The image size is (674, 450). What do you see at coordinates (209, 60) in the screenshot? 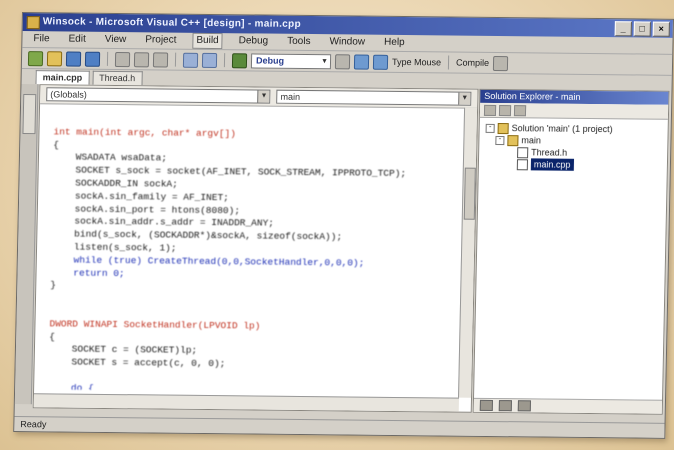
I see `redo-icon` at bounding box center [209, 60].